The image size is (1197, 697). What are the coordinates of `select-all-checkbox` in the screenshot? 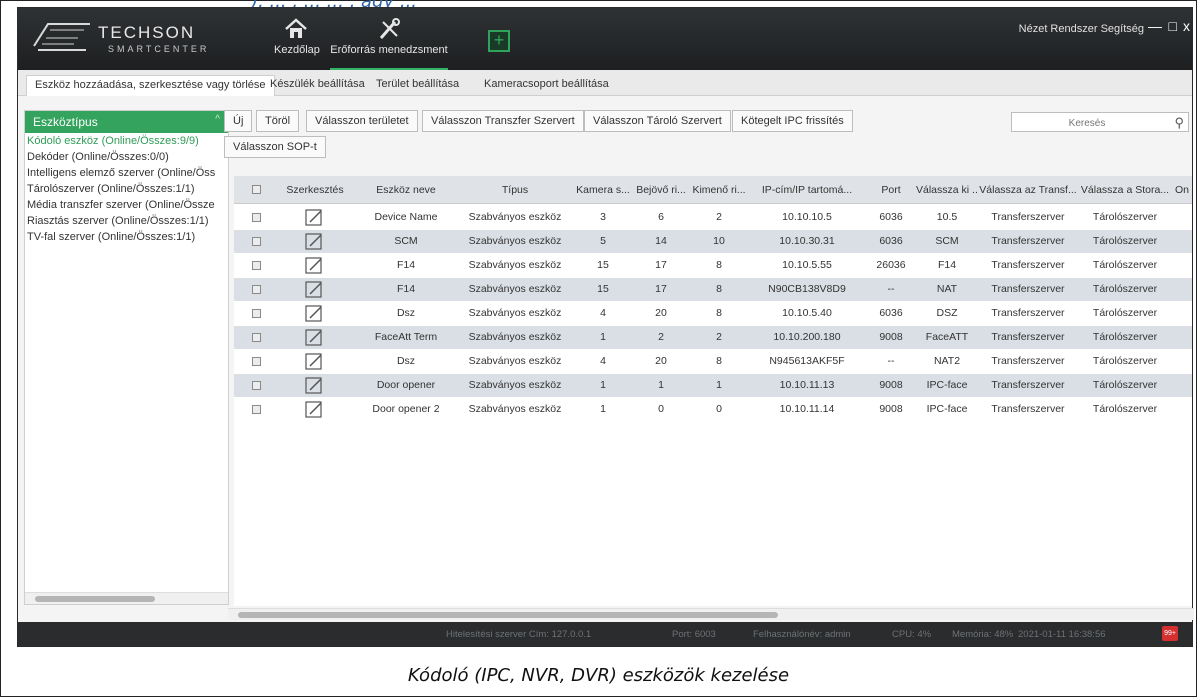 It's located at (256, 189).